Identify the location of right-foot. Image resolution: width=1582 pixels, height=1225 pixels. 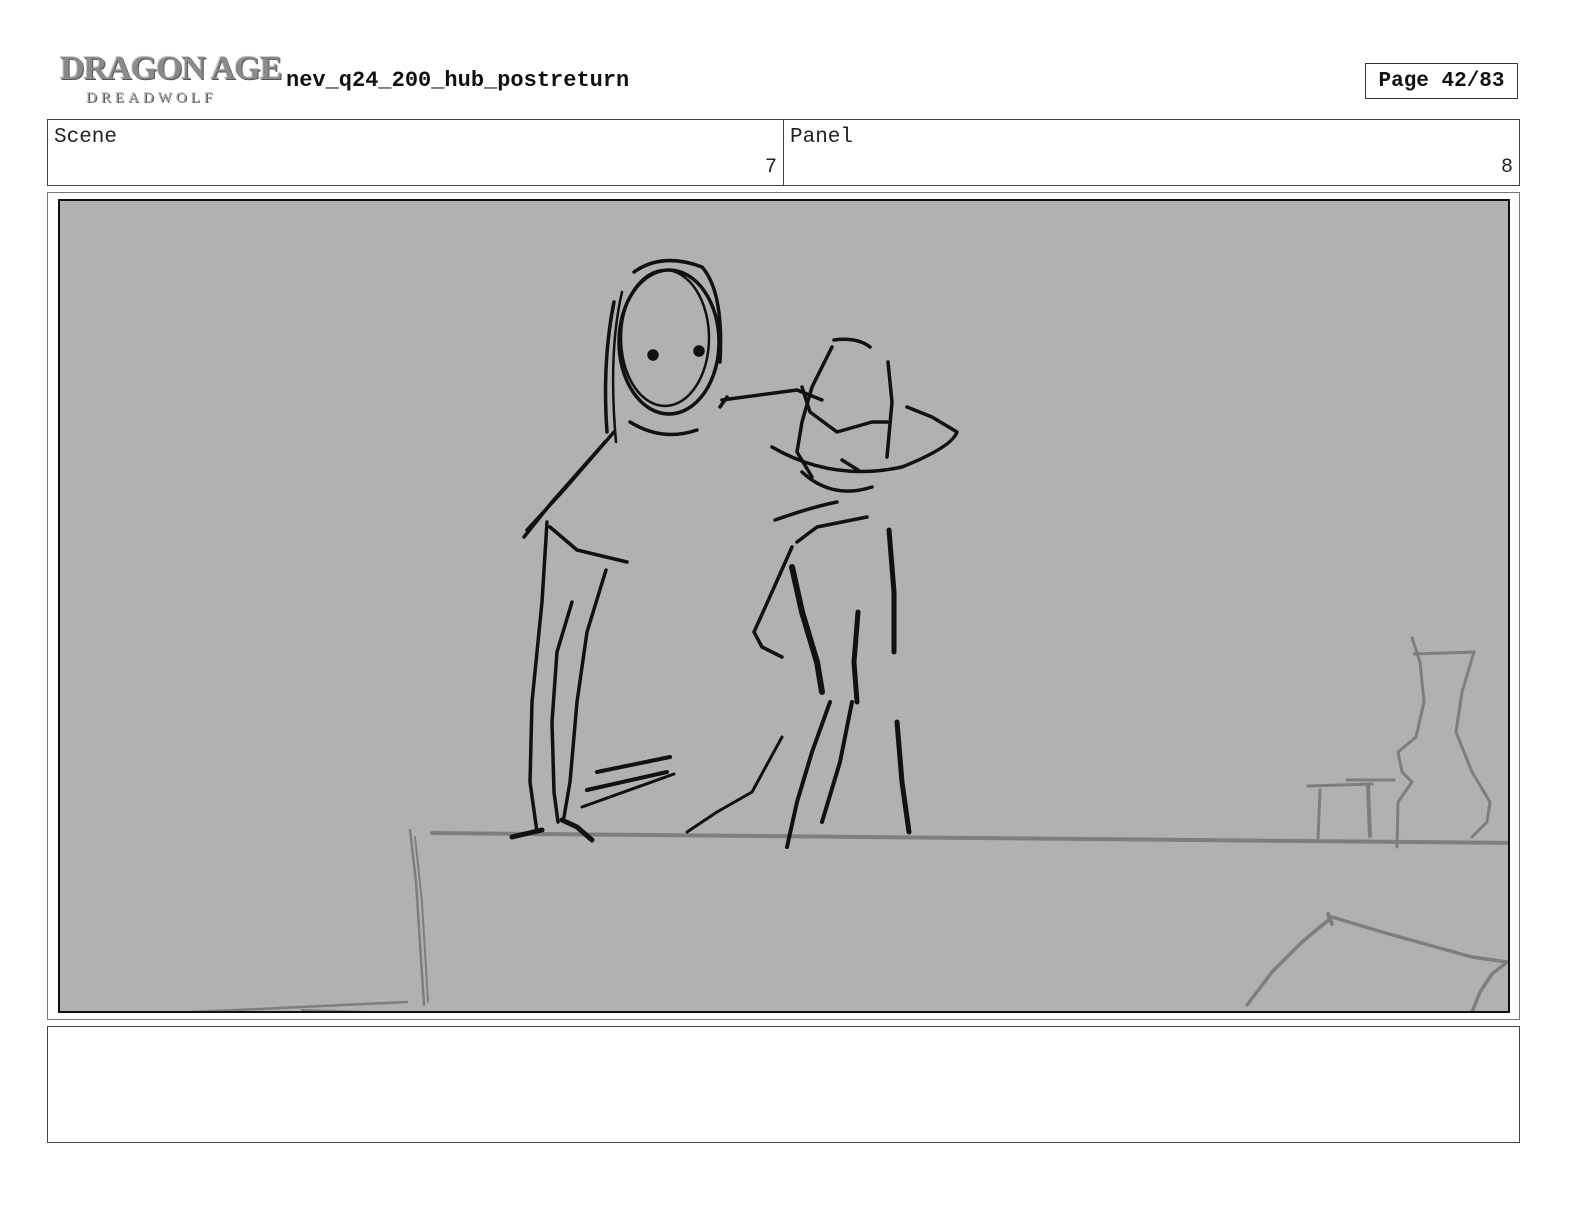
(577, 830).